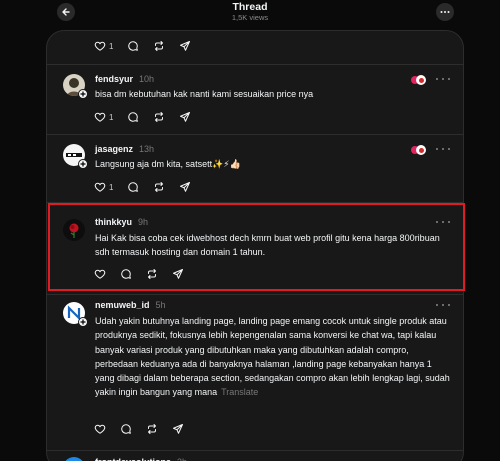 This screenshot has height=461, width=500. I want to click on top-bar: Thread 1,5K views, so click(250, 13).